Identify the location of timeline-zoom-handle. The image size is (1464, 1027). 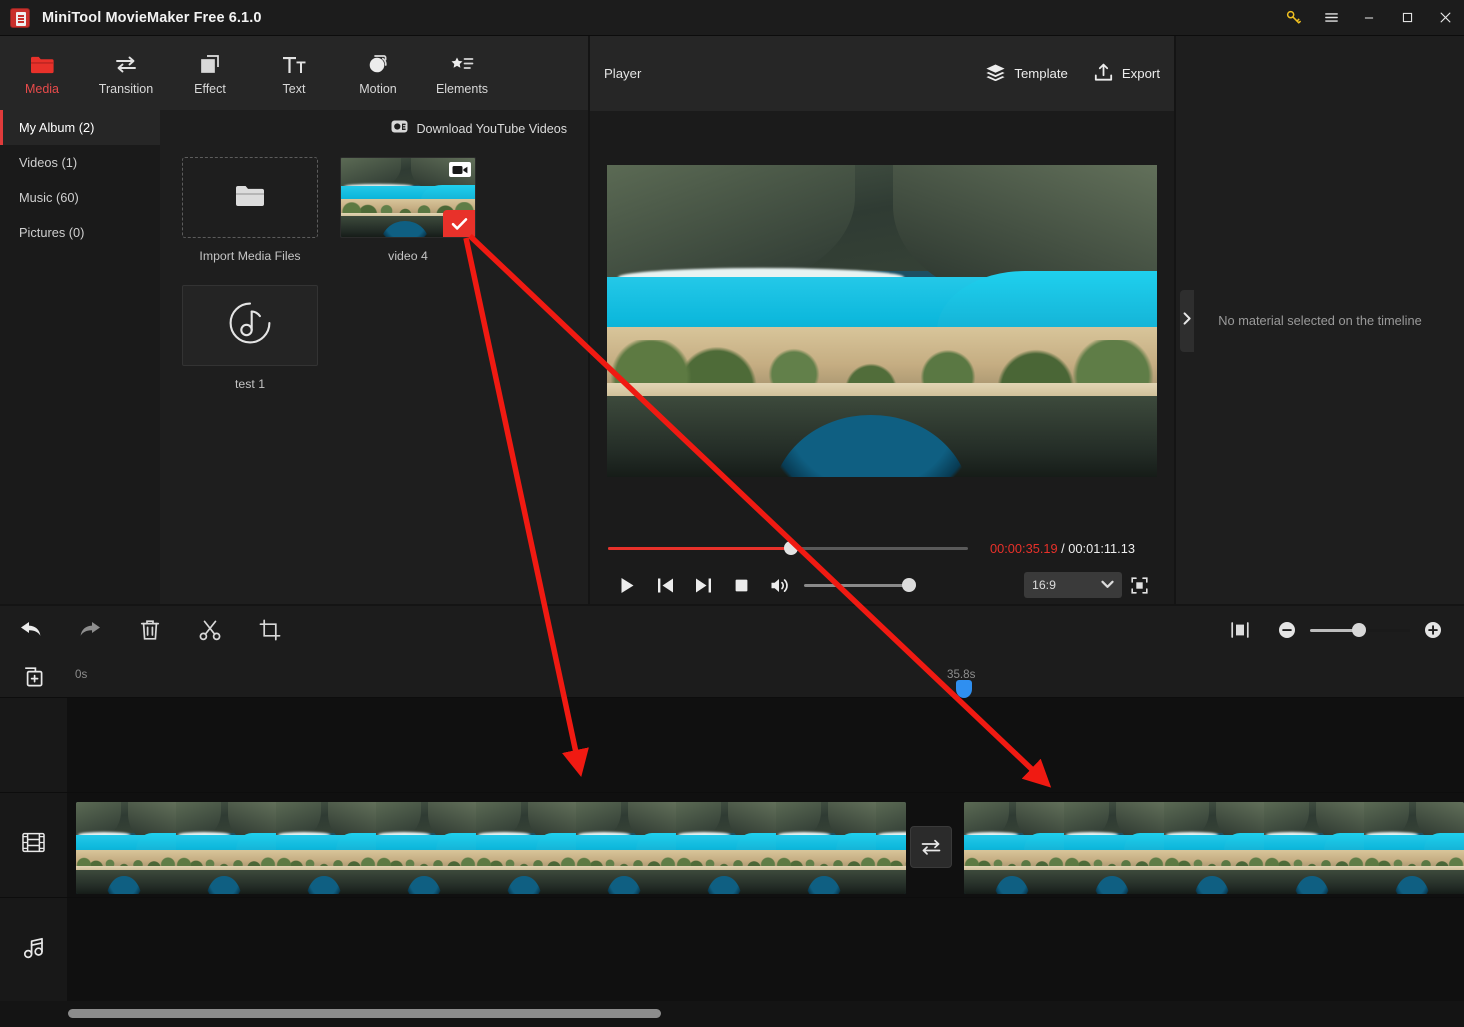
(1359, 630).